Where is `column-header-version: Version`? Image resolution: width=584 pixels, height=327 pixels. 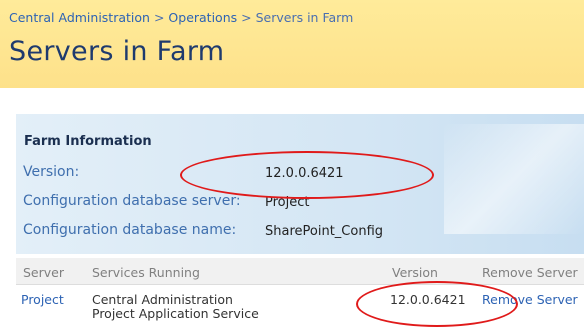 column-header-version: Version is located at coordinates (415, 272).